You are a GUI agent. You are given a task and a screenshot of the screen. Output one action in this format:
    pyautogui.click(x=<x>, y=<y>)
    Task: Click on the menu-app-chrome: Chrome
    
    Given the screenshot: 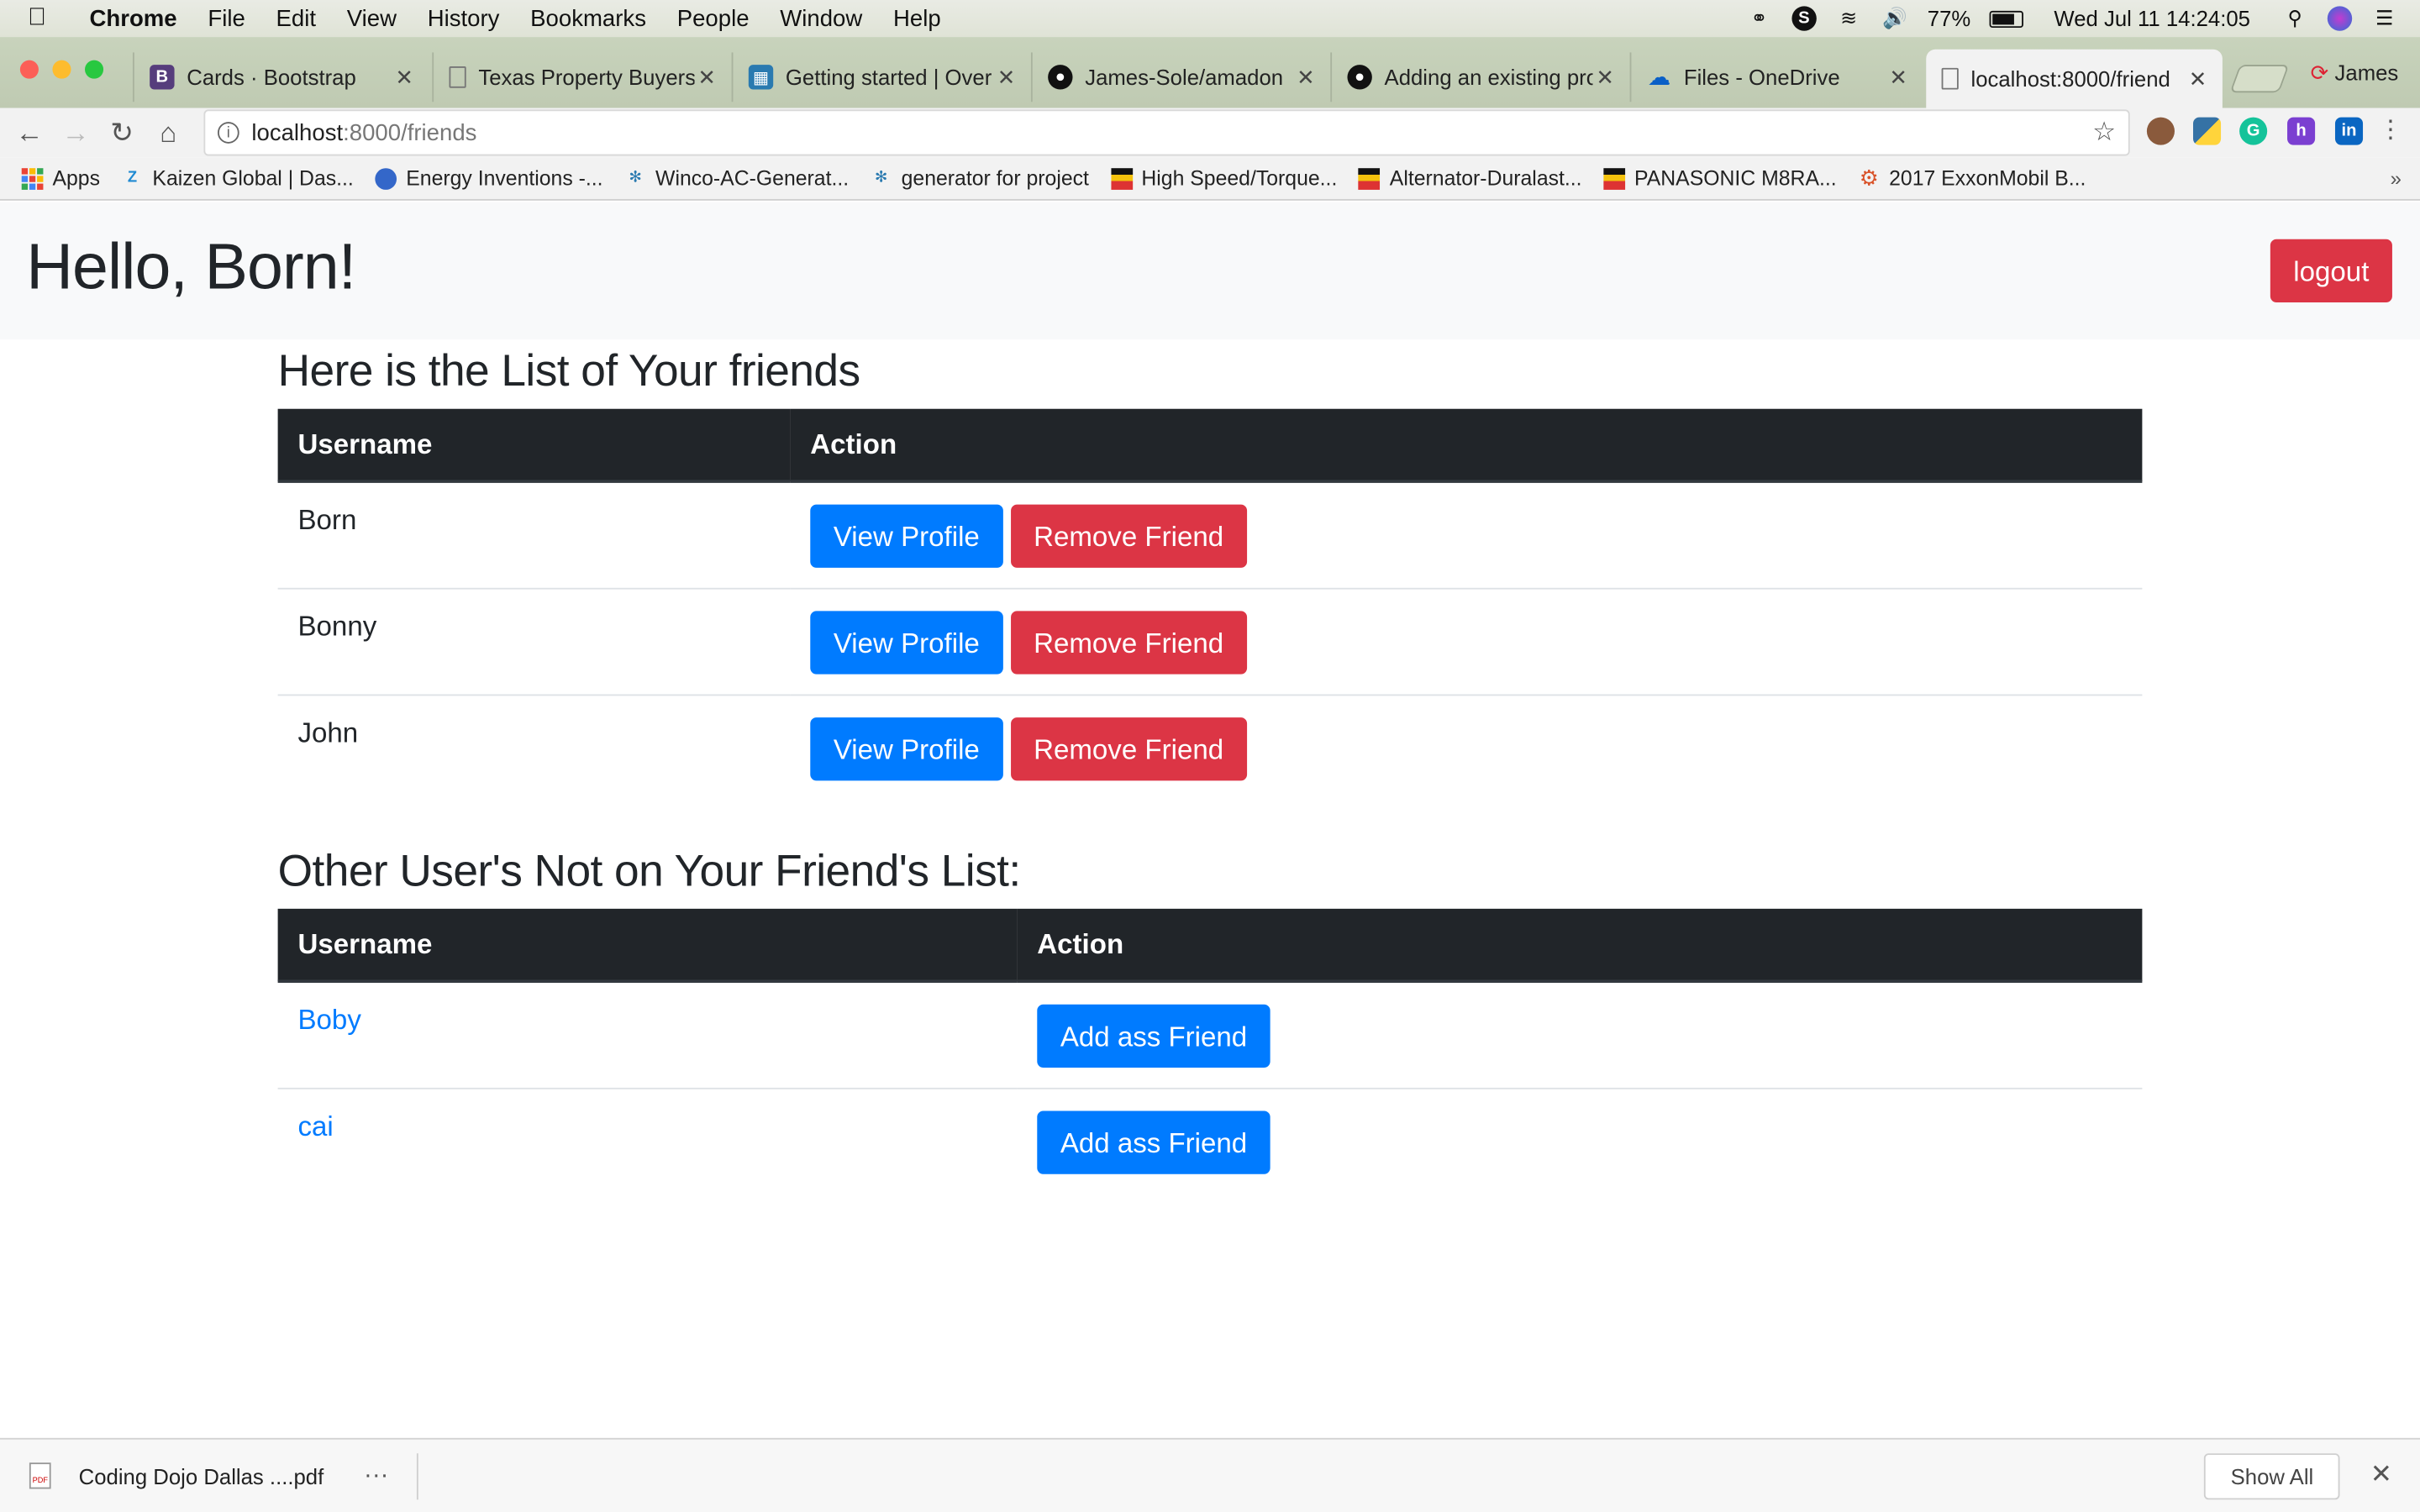 What is the action you would take?
    pyautogui.click(x=133, y=18)
    